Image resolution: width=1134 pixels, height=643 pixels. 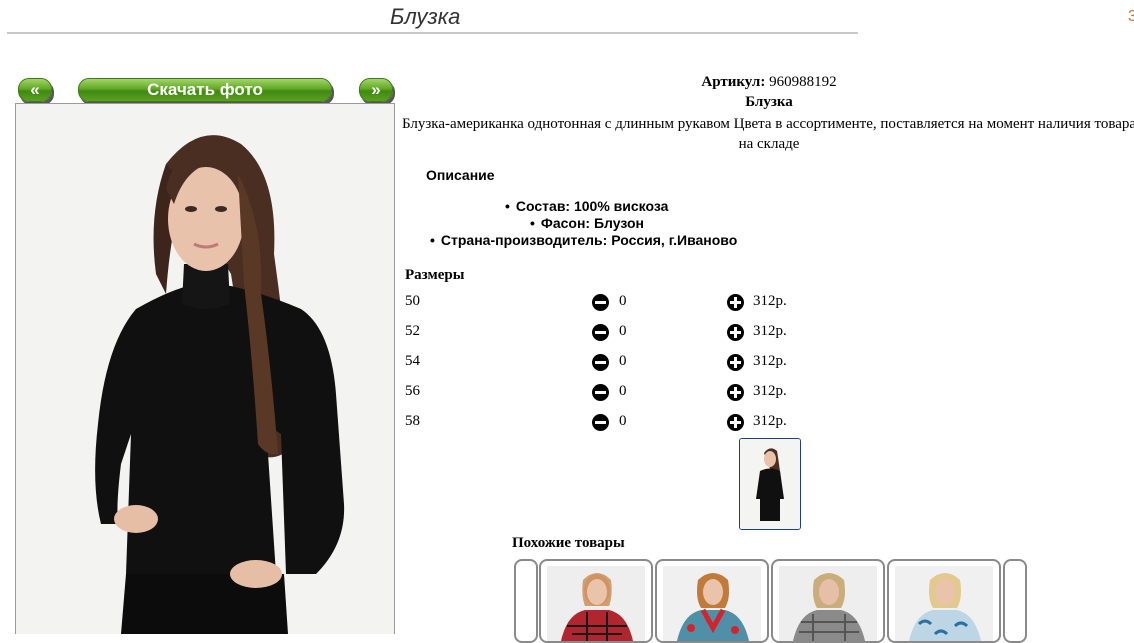 I want to click on download-photo-button: Скачать фото, so click(x=205, y=90).